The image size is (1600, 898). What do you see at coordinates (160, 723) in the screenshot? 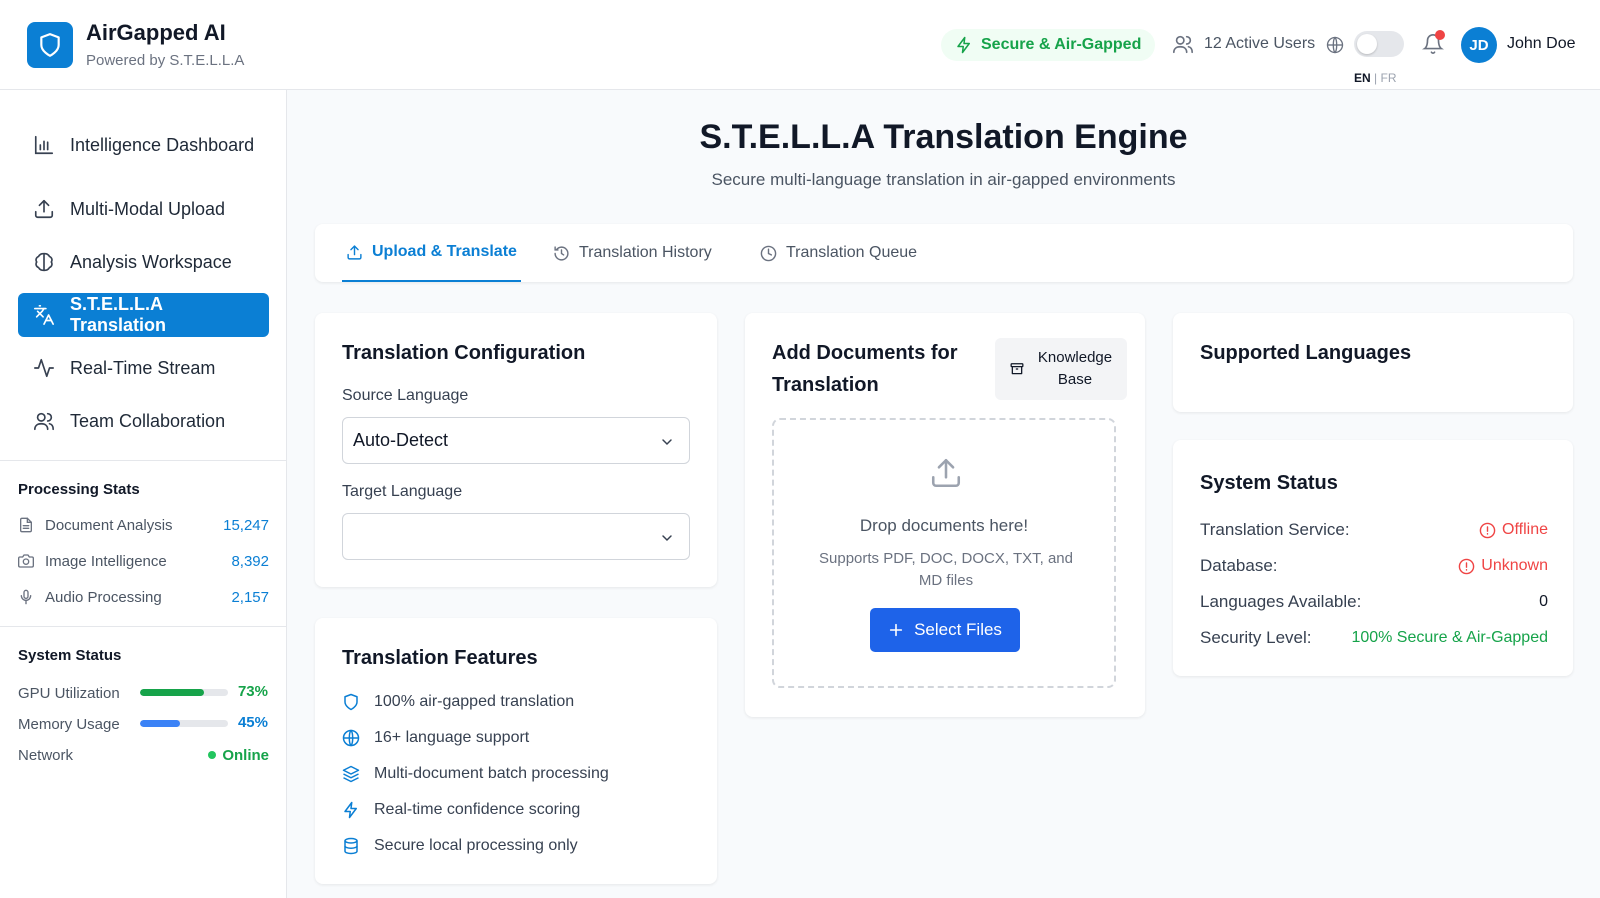
I see `memory-progress-fill` at bounding box center [160, 723].